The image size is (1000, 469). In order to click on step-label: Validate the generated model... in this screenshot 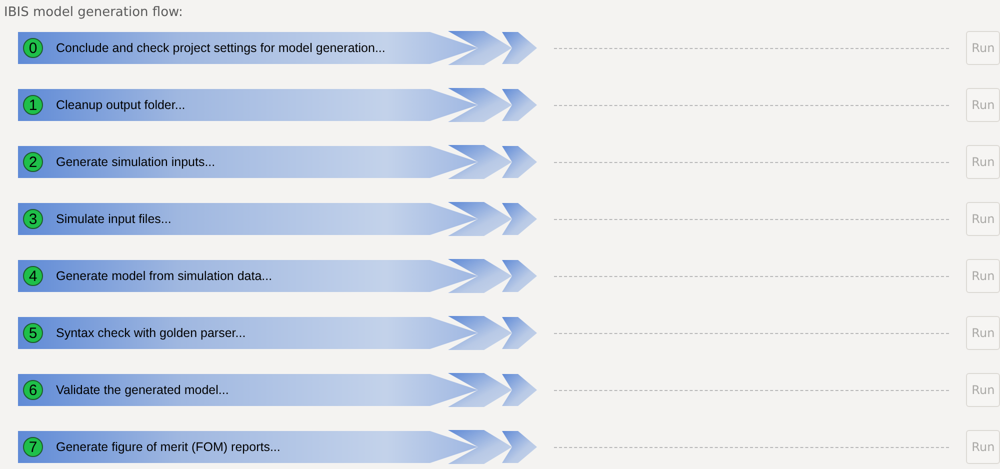, I will do `click(142, 390)`.